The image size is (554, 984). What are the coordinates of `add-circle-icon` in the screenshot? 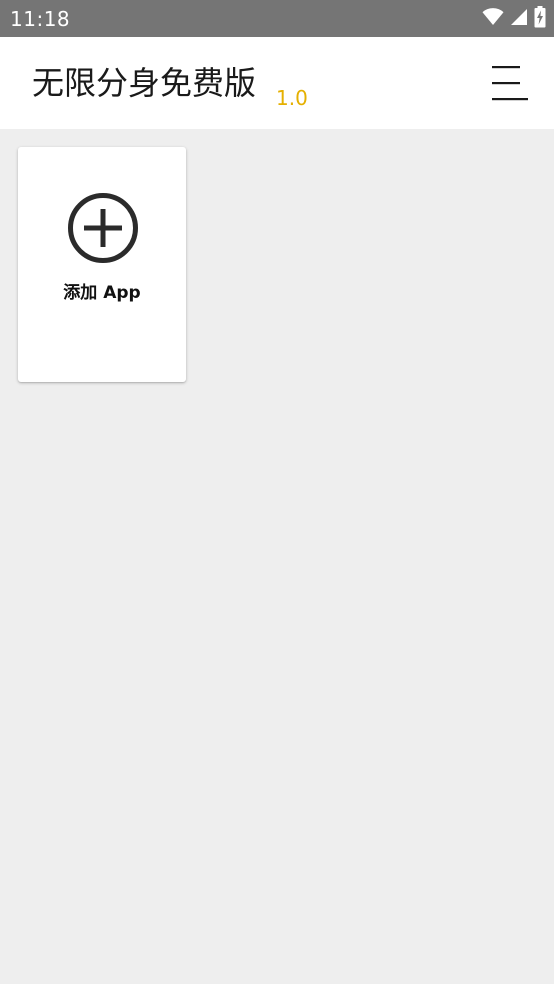 It's located at (103, 228).